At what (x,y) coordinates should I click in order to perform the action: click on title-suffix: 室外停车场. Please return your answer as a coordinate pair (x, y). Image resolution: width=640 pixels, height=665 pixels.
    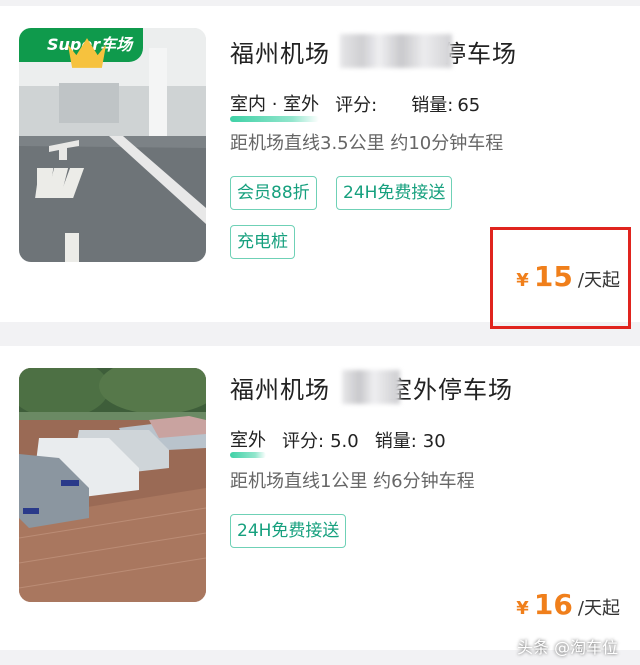
    Looking at the image, I should click on (450, 390).